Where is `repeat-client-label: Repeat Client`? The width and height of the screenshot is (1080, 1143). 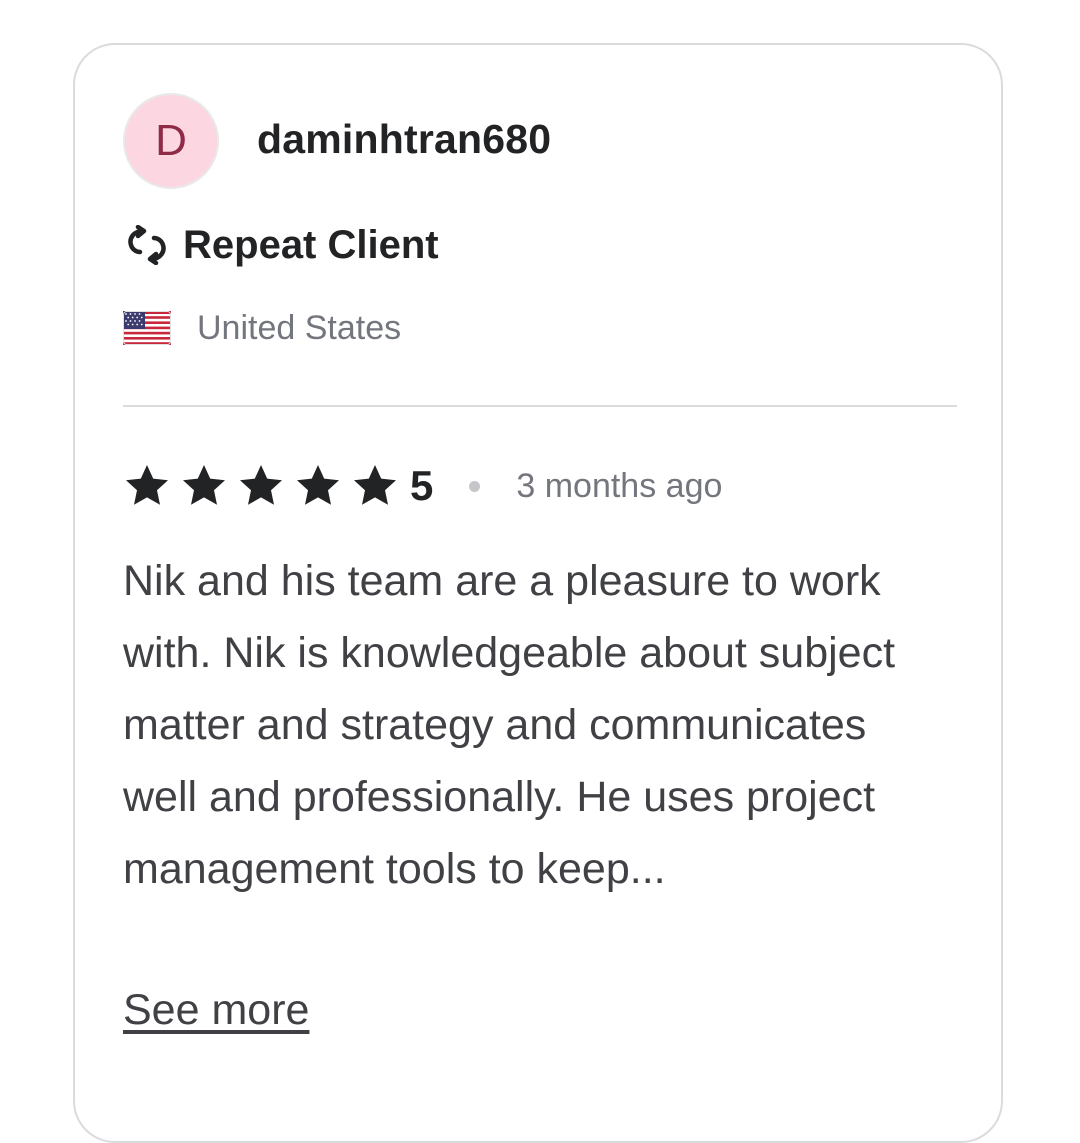
repeat-client-label: Repeat Client is located at coordinates (311, 244).